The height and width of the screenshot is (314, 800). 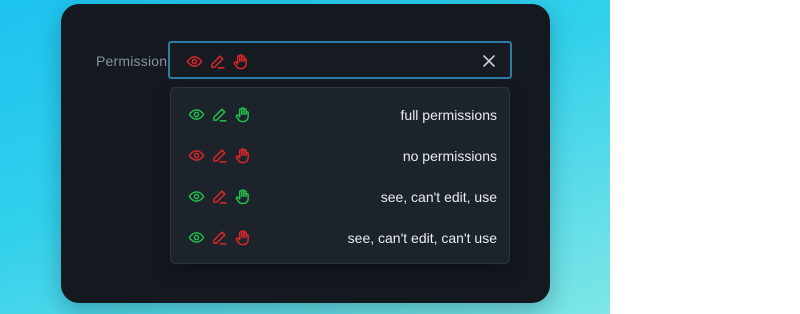 I want to click on option-no-permissions: no permissions, so click(x=340, y=156).